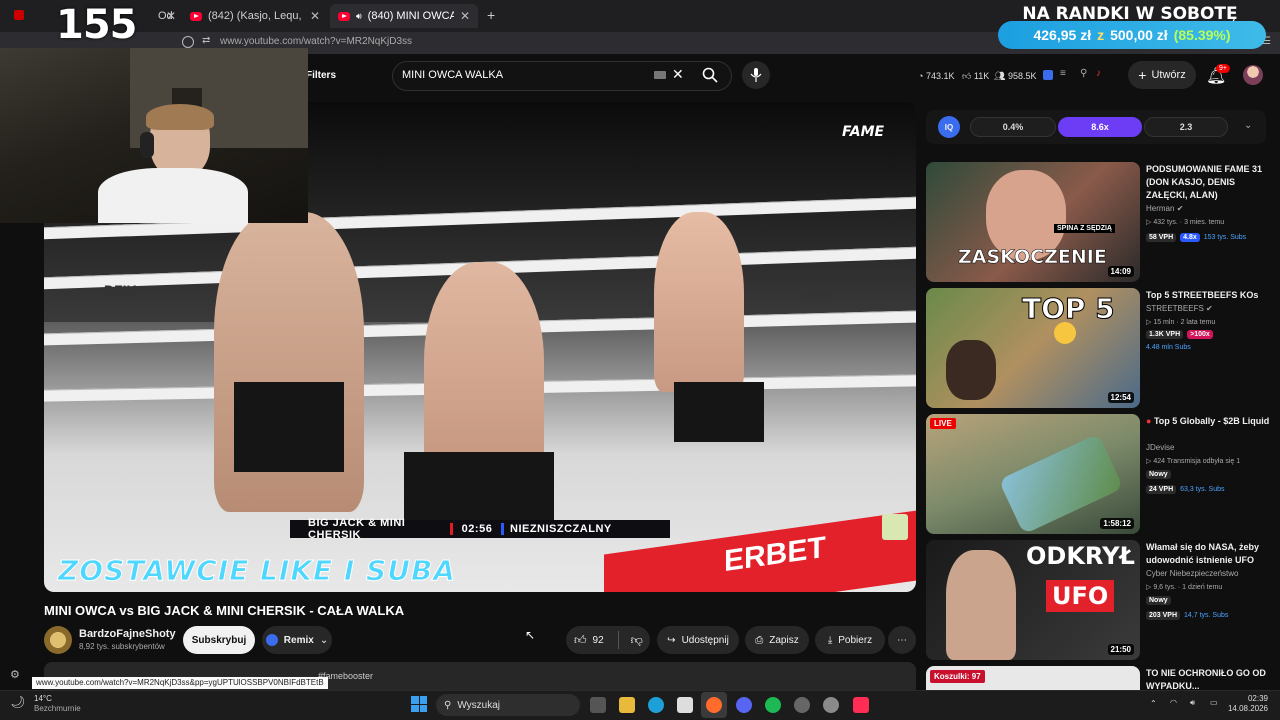 The image size is (1280, 720). Describe the element at coordinates (1242, 708) in the screenshot. I see `clock-date: 14.08.2026` at that location.